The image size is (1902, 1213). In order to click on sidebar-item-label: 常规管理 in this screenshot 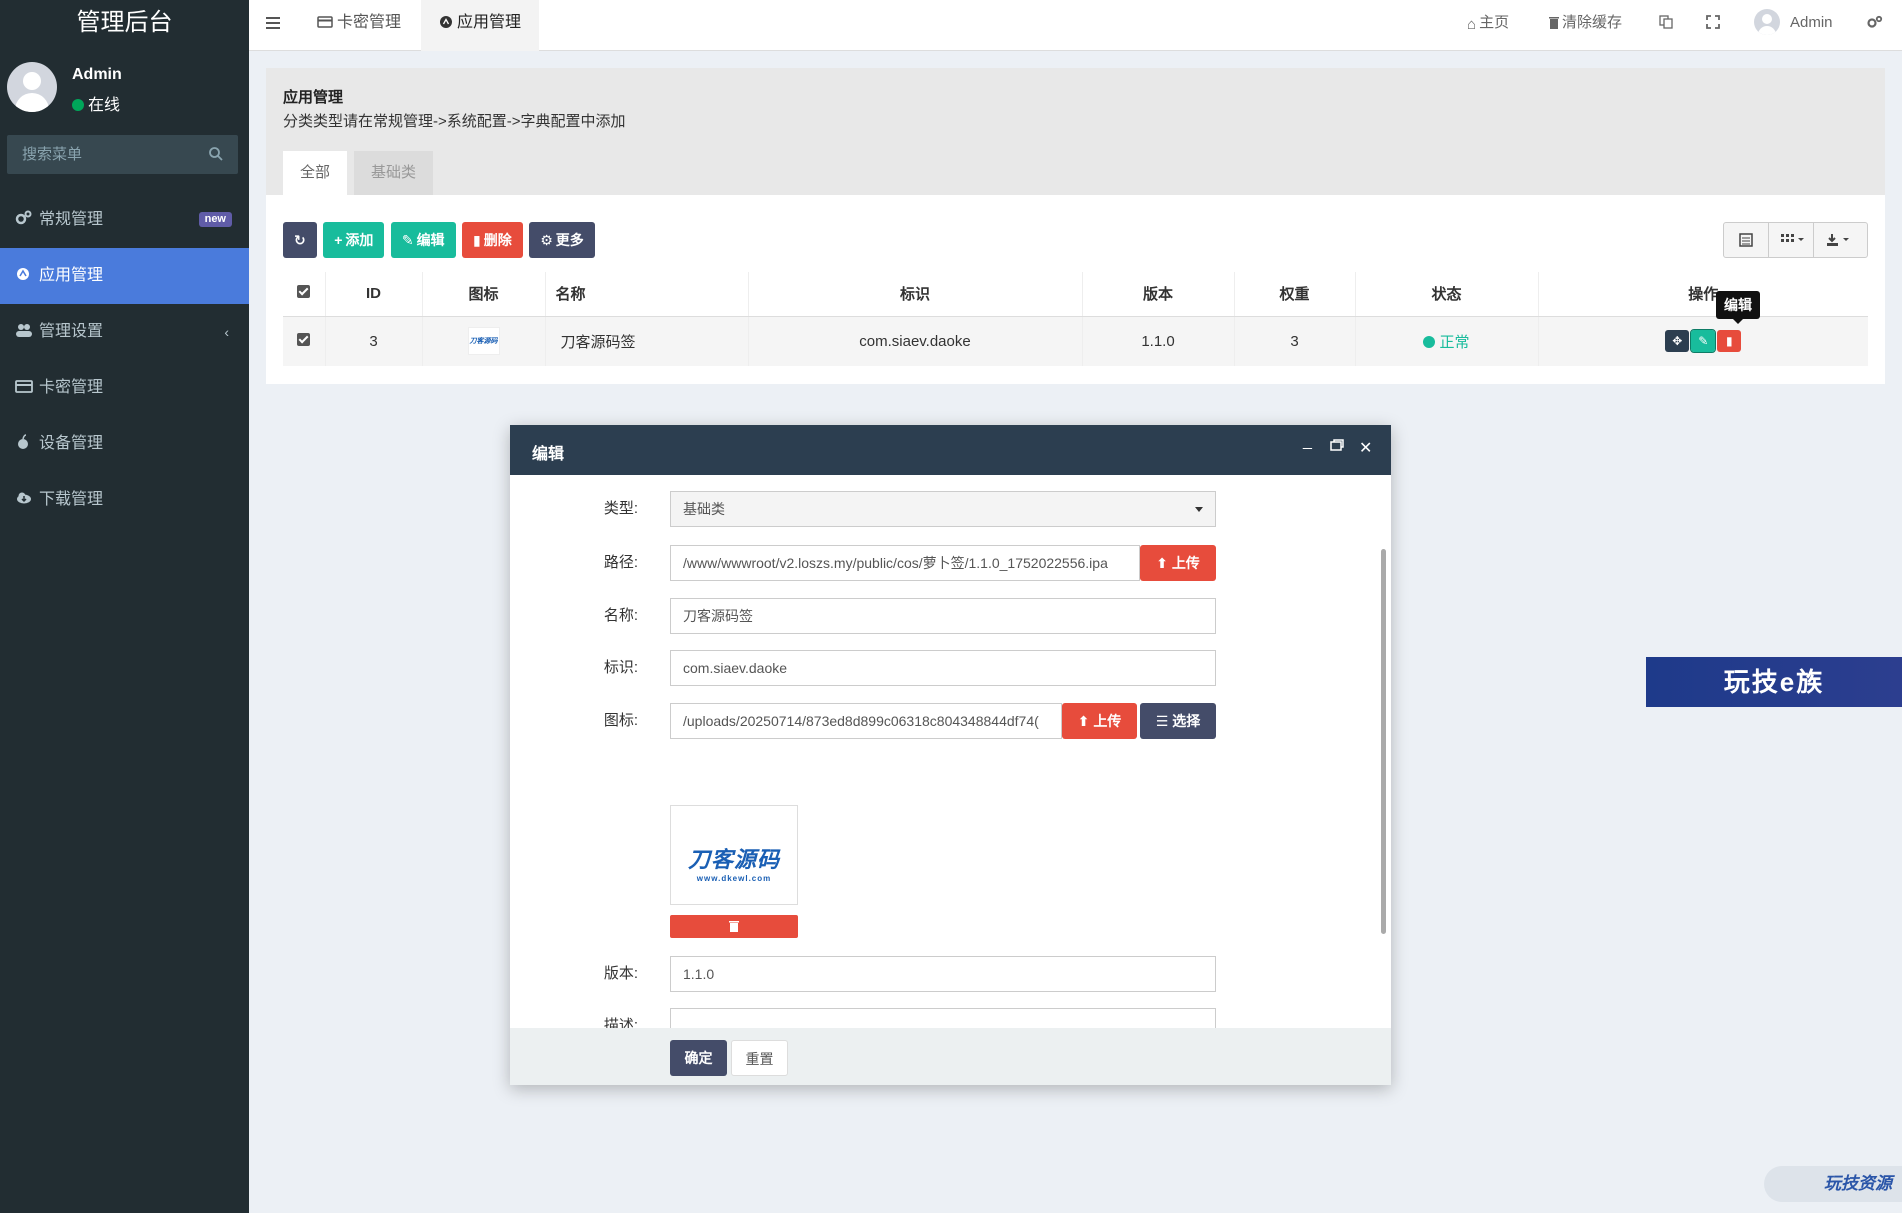, I will do `click(71, 219)`.